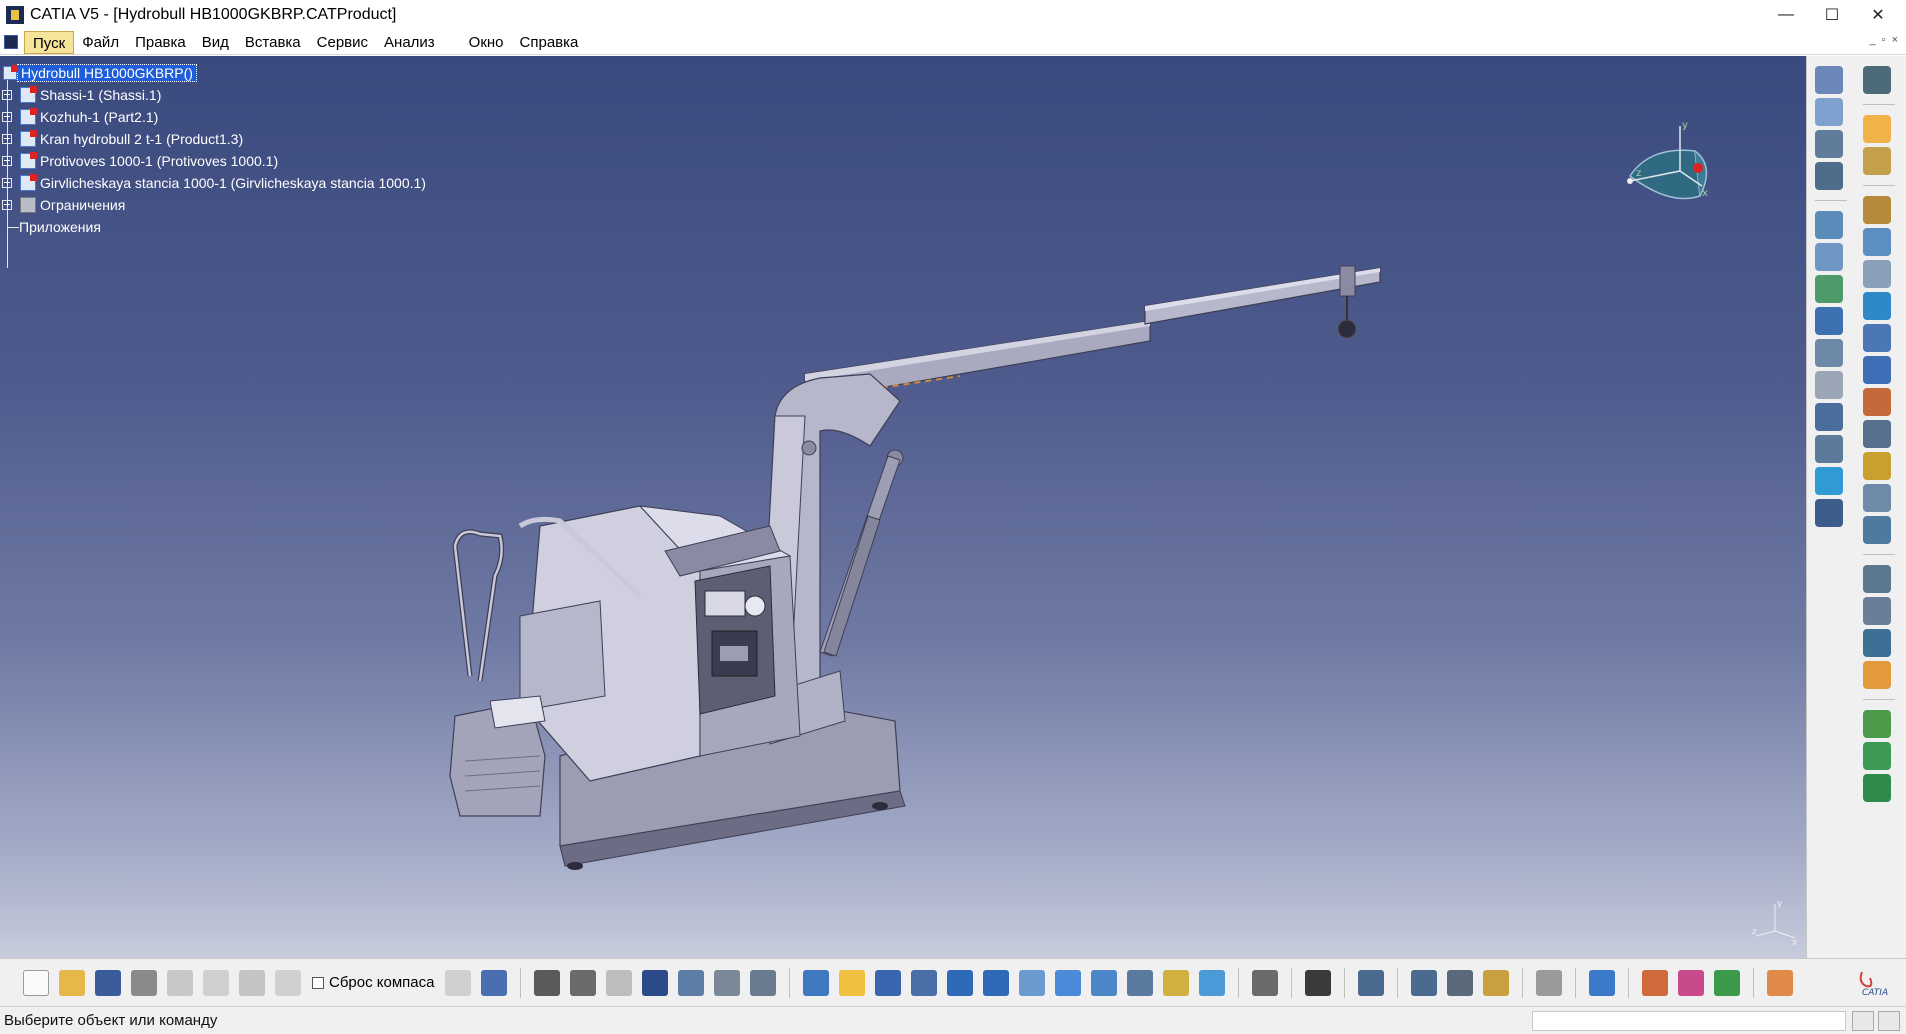  What do you see at coordinates (852, 982) in the screenshot?
I see `fit-all-icon` at bounding box center [852, 982].